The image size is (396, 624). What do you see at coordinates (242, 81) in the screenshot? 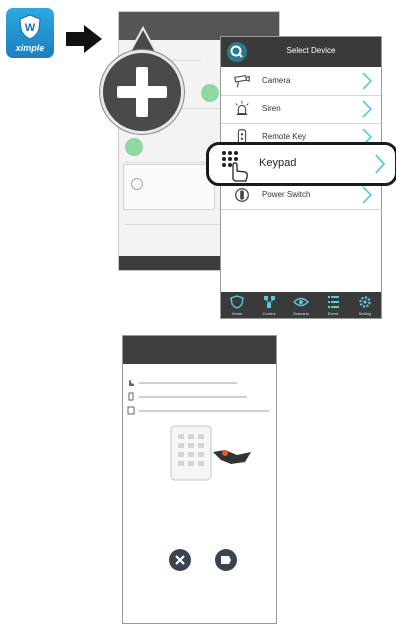
I see `camera-icon` at bounding box center [242, 81].